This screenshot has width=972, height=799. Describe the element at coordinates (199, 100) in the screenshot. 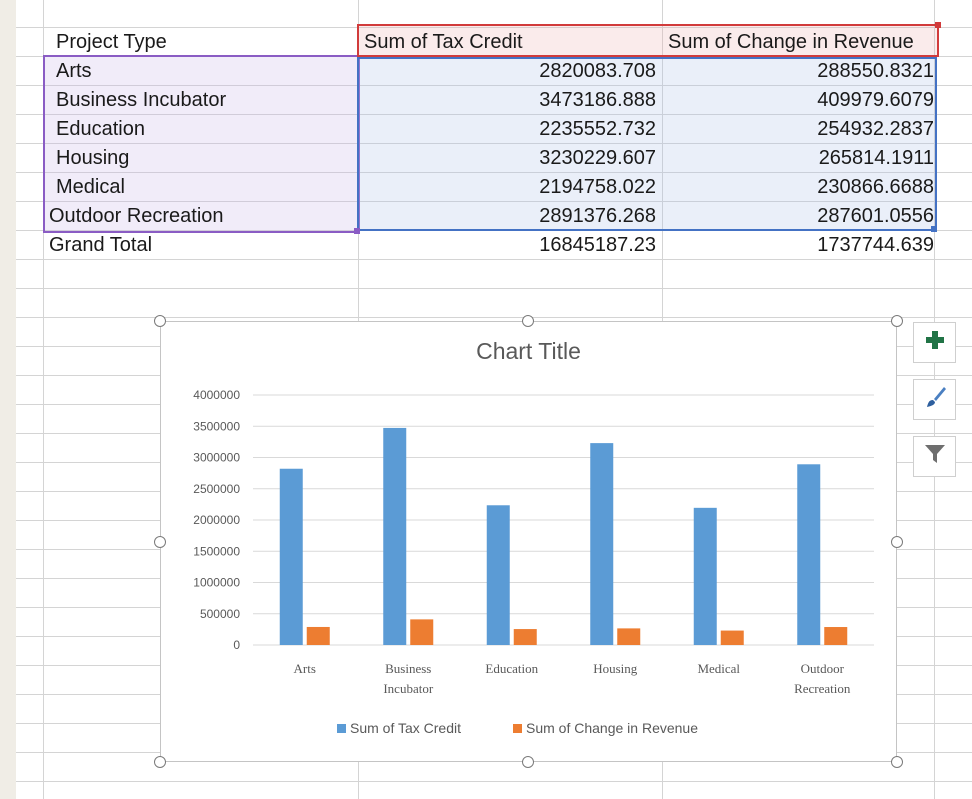

I see `row-label: Business Incubator` at that location.